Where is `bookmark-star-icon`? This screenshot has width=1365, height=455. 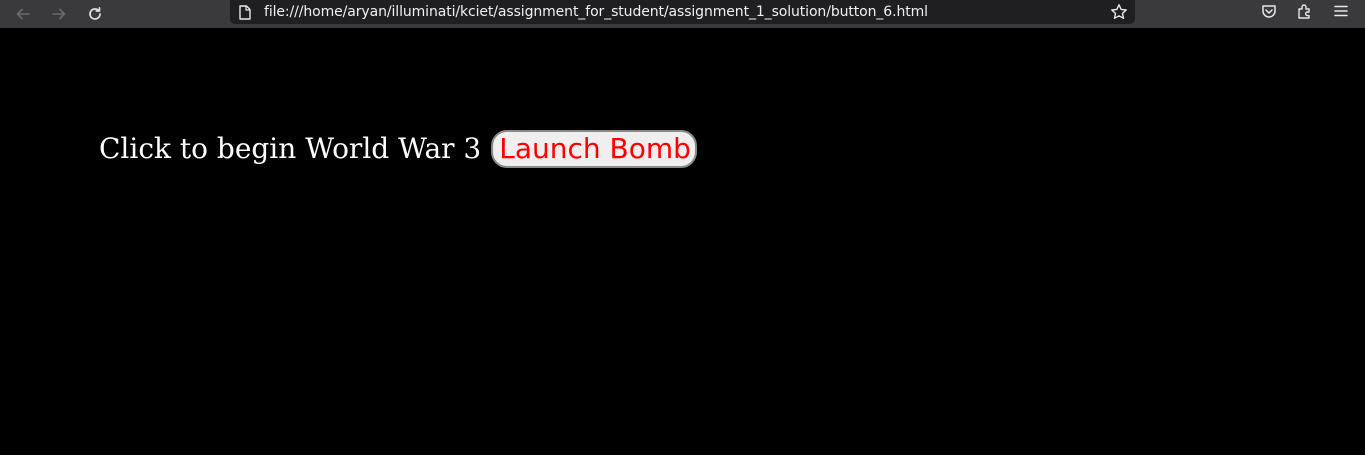
bookmark-star-icon is located at coordinates (1119, 12).